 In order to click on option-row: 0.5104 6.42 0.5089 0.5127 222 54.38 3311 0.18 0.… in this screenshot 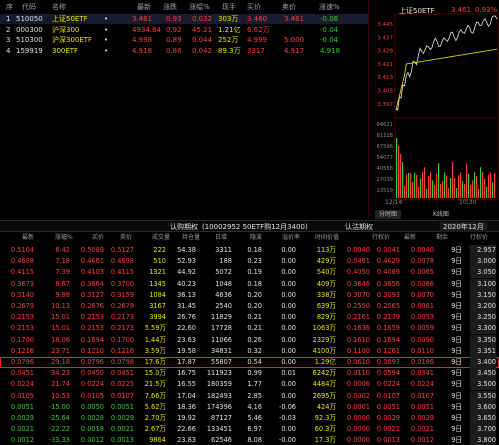, I will do `click(249, 250)`.